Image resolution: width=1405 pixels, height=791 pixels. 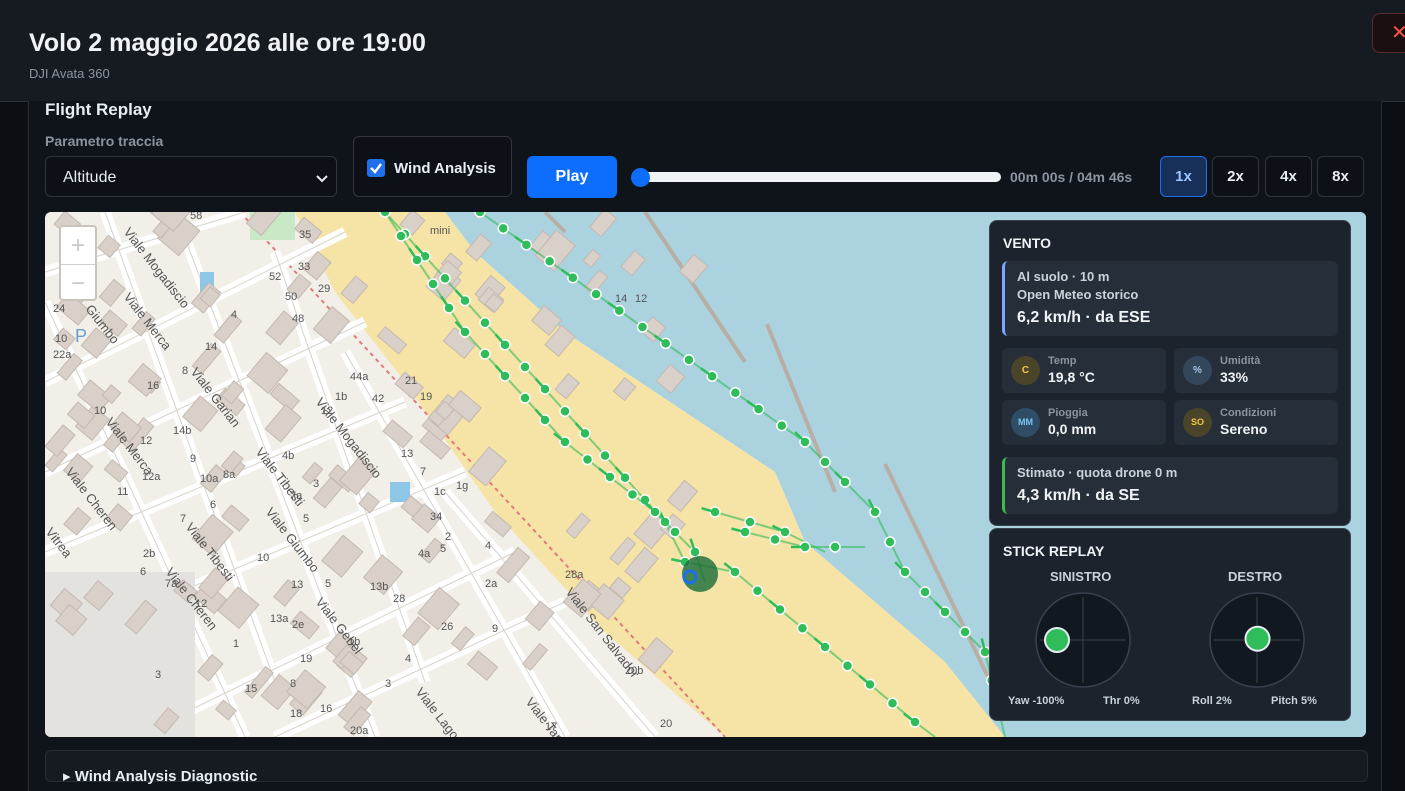 What do you see at coordinates (432, 166) in the screenshot?
I see `wind-analysis-toggle: Wind Analysis` at bounding box center [432, 166].